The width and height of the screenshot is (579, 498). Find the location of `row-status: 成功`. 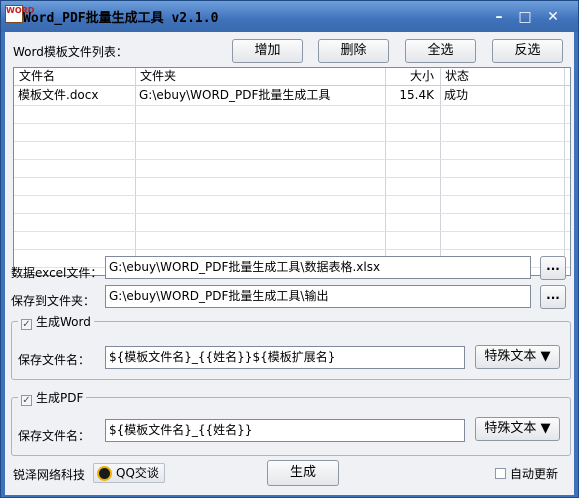

row-status: 成功 is located at coordinates (456, 95).